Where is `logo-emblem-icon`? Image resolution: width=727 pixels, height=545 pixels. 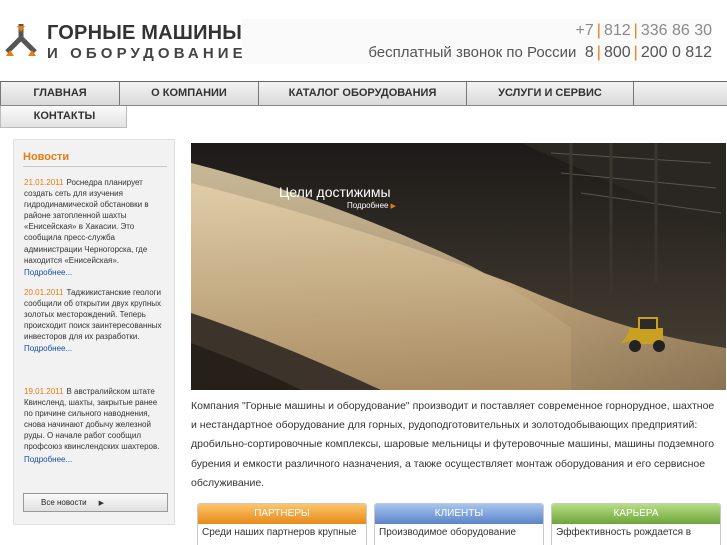 logo-emblem-icon is located at coordinates (21, 40).